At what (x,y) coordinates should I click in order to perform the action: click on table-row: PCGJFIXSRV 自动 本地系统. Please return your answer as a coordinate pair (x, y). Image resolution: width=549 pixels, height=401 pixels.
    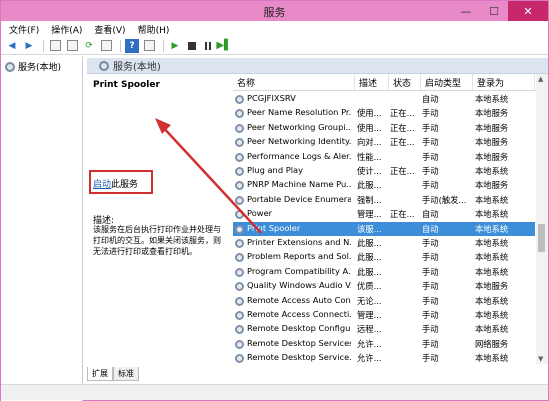
    Looking at the image, I should click on (384, 99).